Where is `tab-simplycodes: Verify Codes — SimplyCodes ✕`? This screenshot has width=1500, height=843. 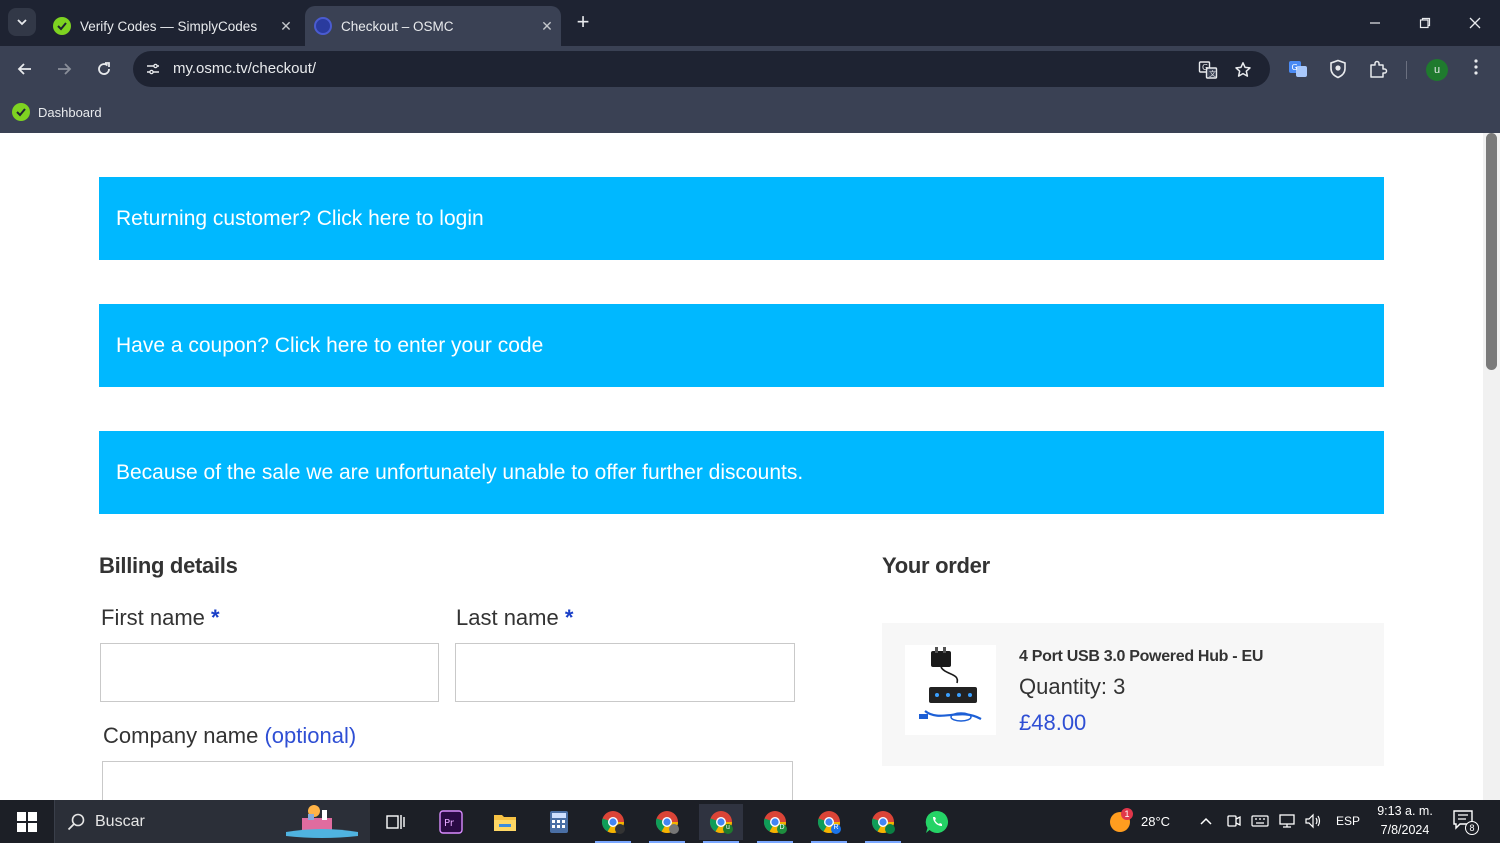 tab-simplycodes: Verify Codes — SimplyCodes ✕ is located at coordinates (172, 26).